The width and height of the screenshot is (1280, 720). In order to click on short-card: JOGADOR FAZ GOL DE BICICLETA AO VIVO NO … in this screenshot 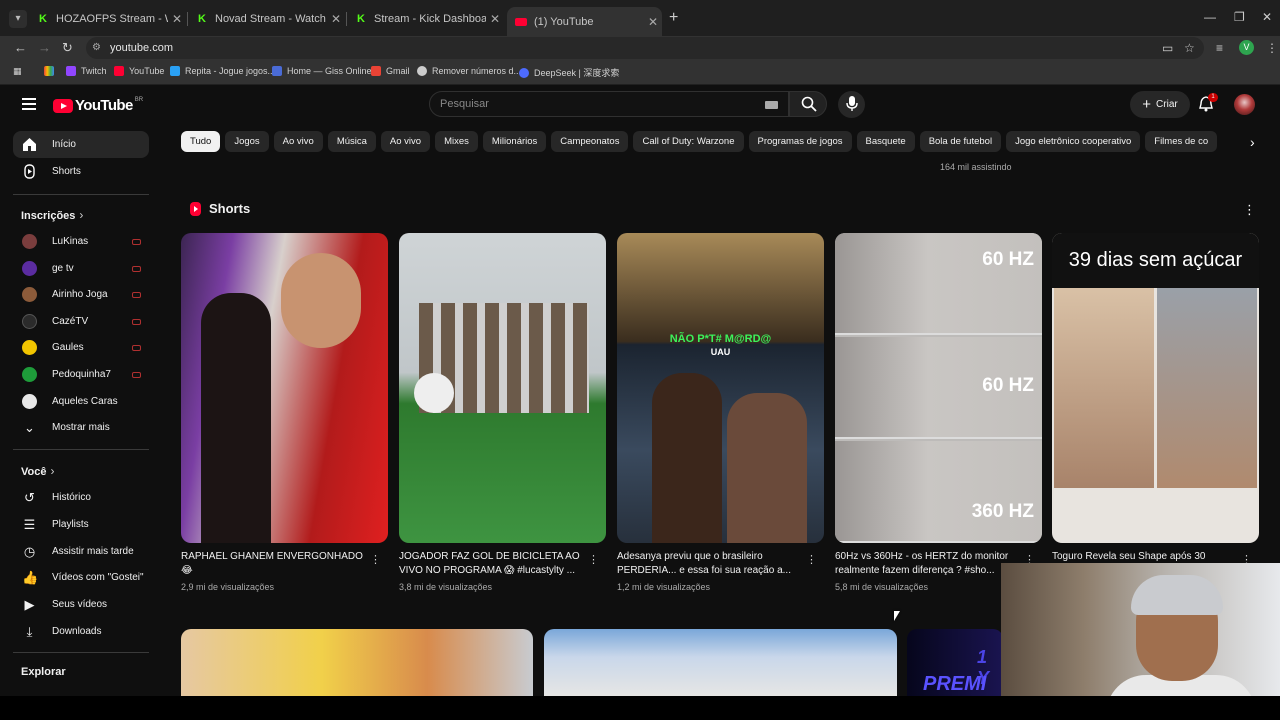, I will do `click(502, 412)`.